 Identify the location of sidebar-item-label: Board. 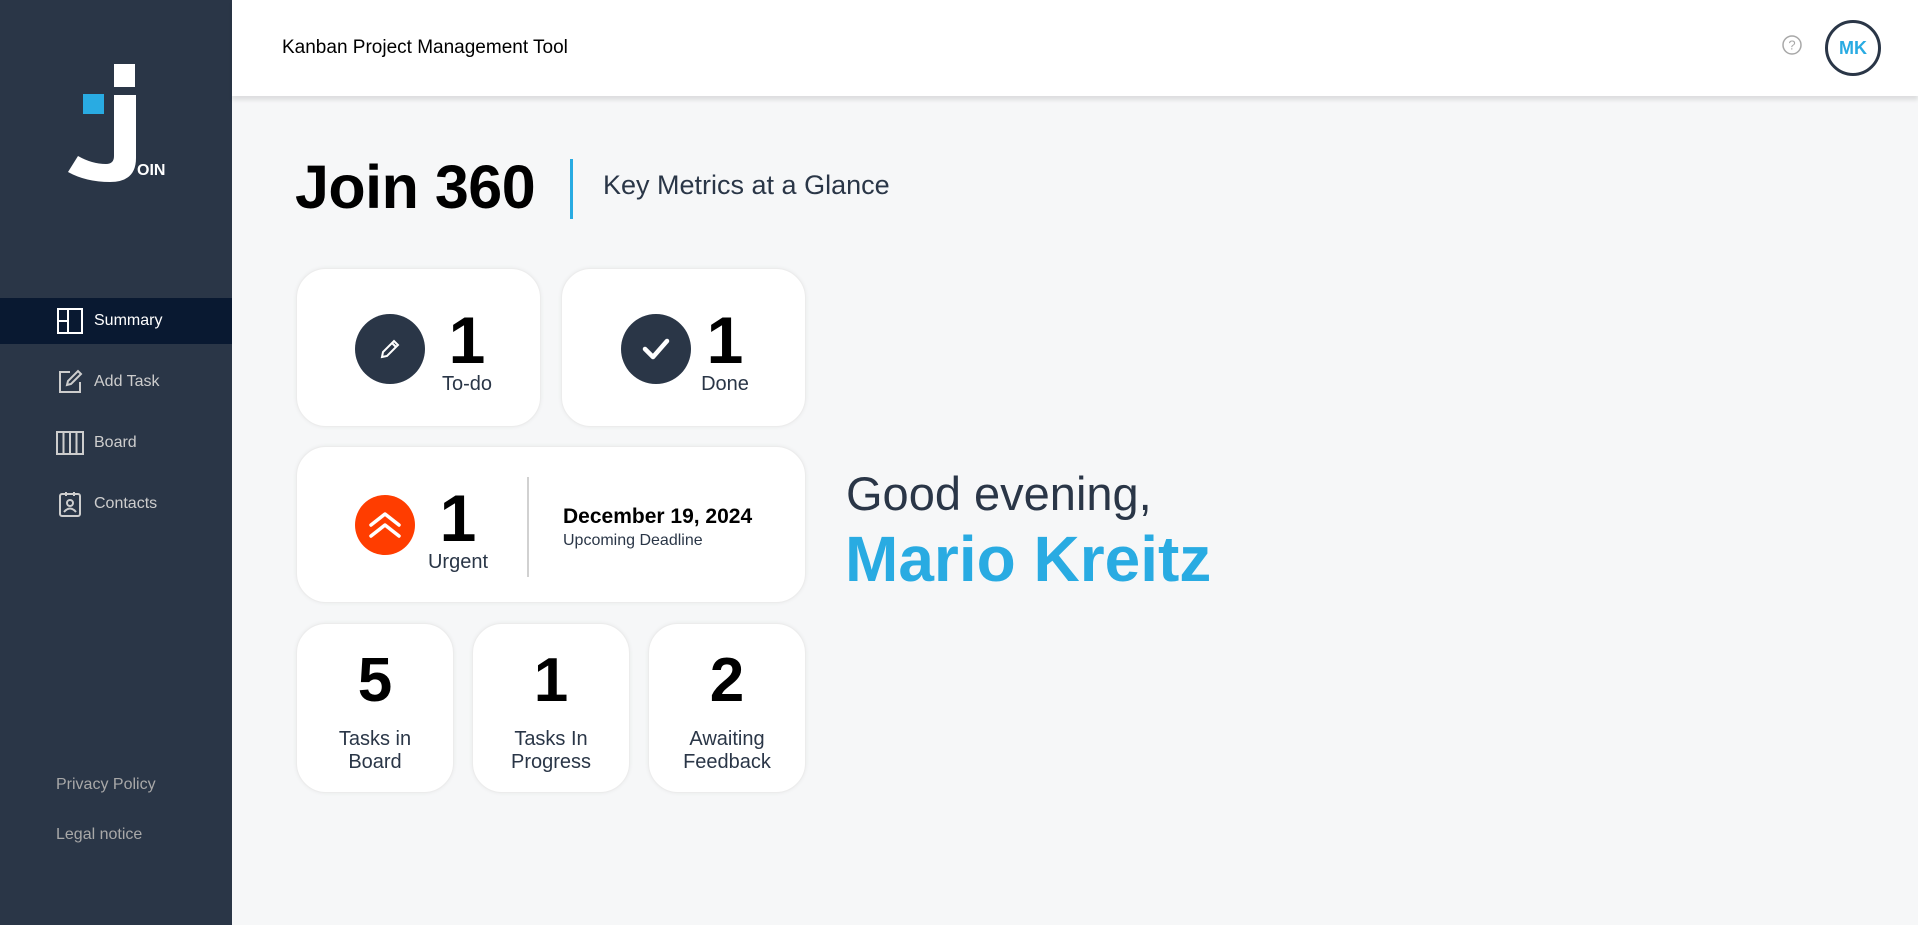
(115, 442).